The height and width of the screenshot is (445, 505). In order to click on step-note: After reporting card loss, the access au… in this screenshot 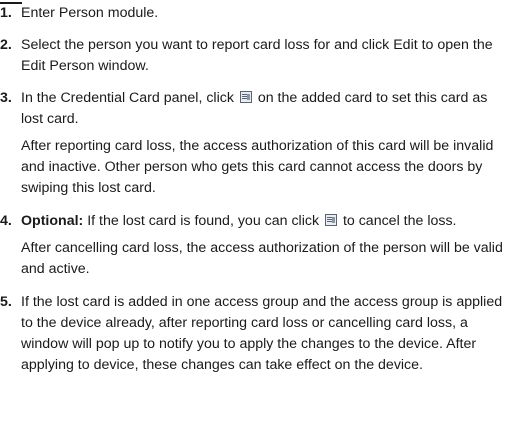, I will do `click(257, 167)`.